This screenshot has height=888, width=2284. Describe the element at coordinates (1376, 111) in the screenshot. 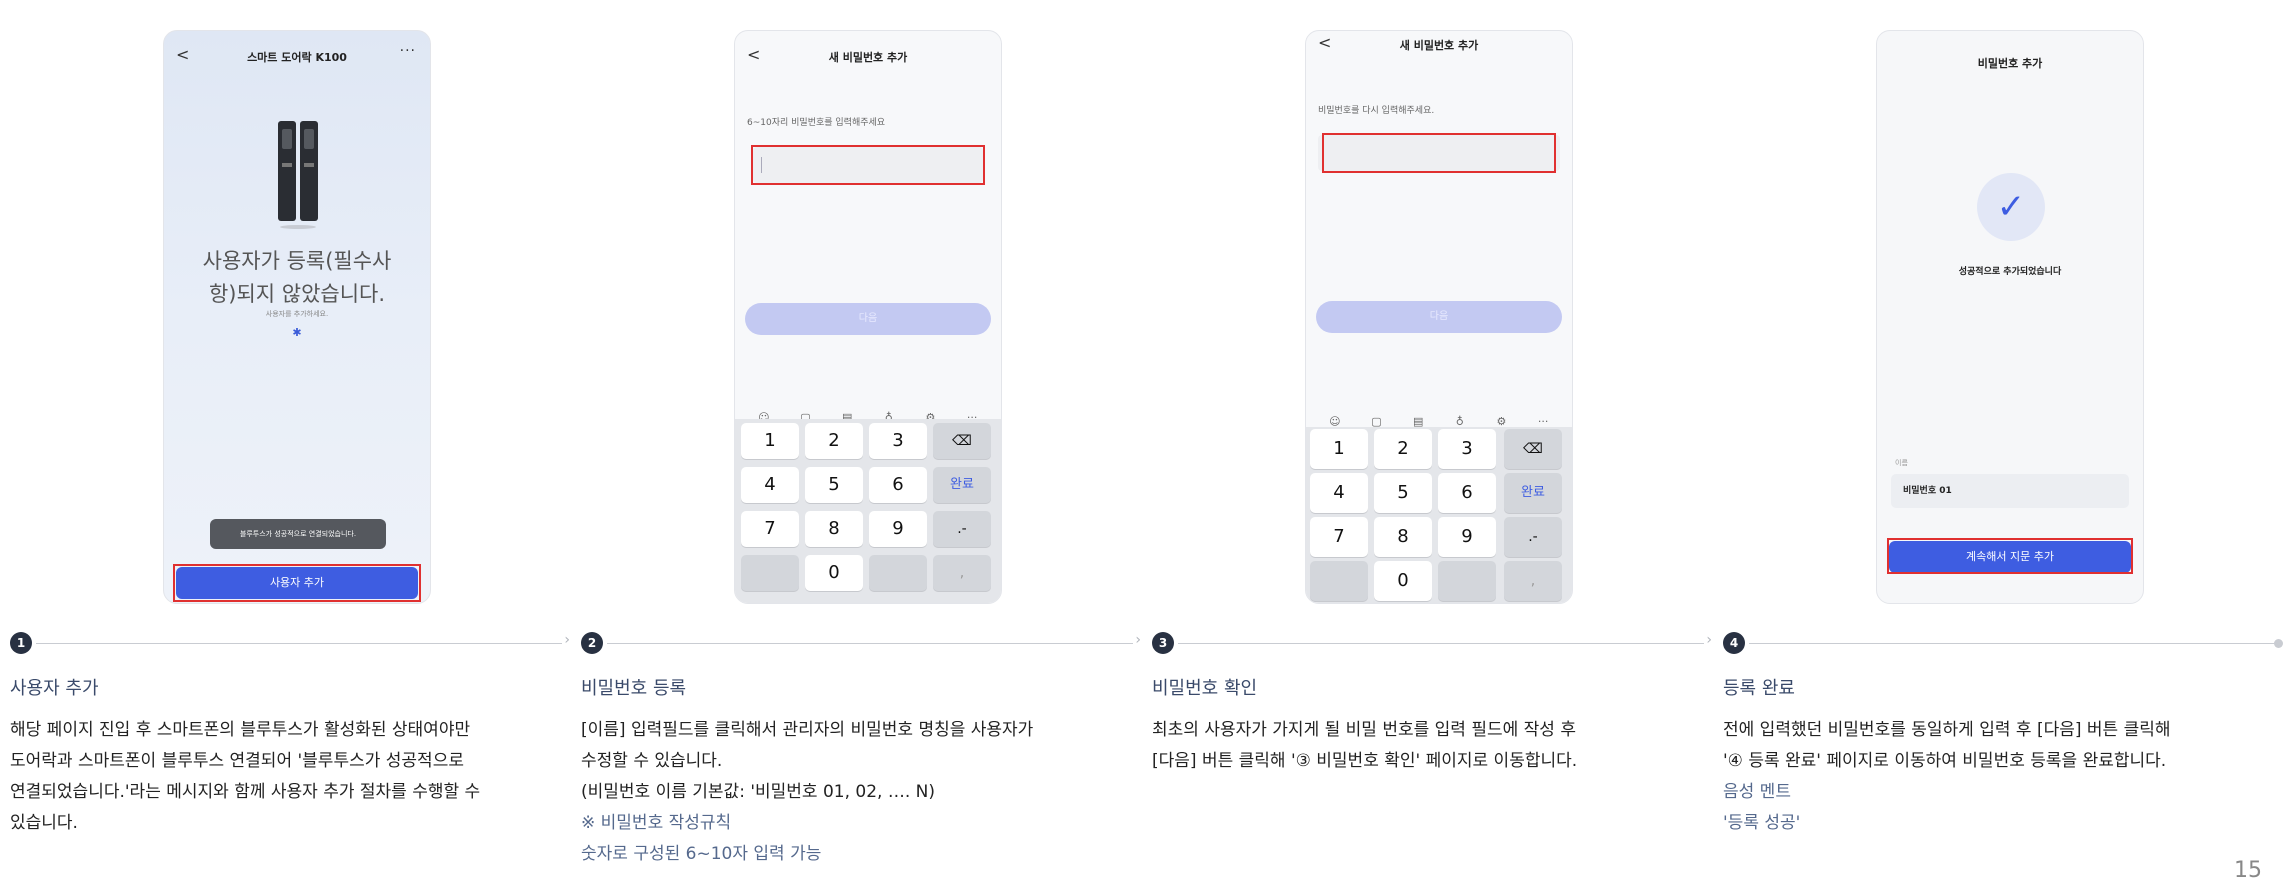

I see `password-prompt: 비밀번호를 다시 입력해주세요.` at that location.